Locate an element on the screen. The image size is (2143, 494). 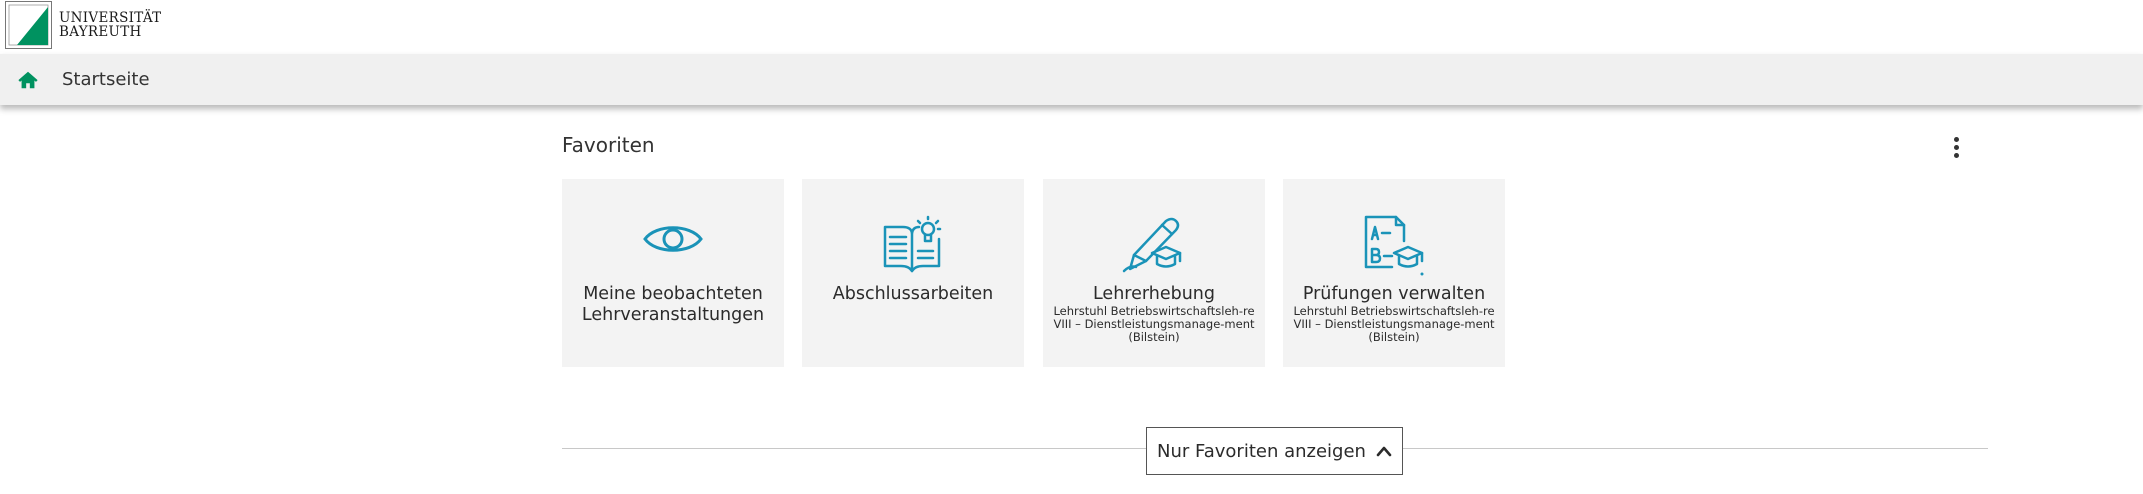
tile-theses: Abschlussarbeiten is located at coordinates (913, 273).